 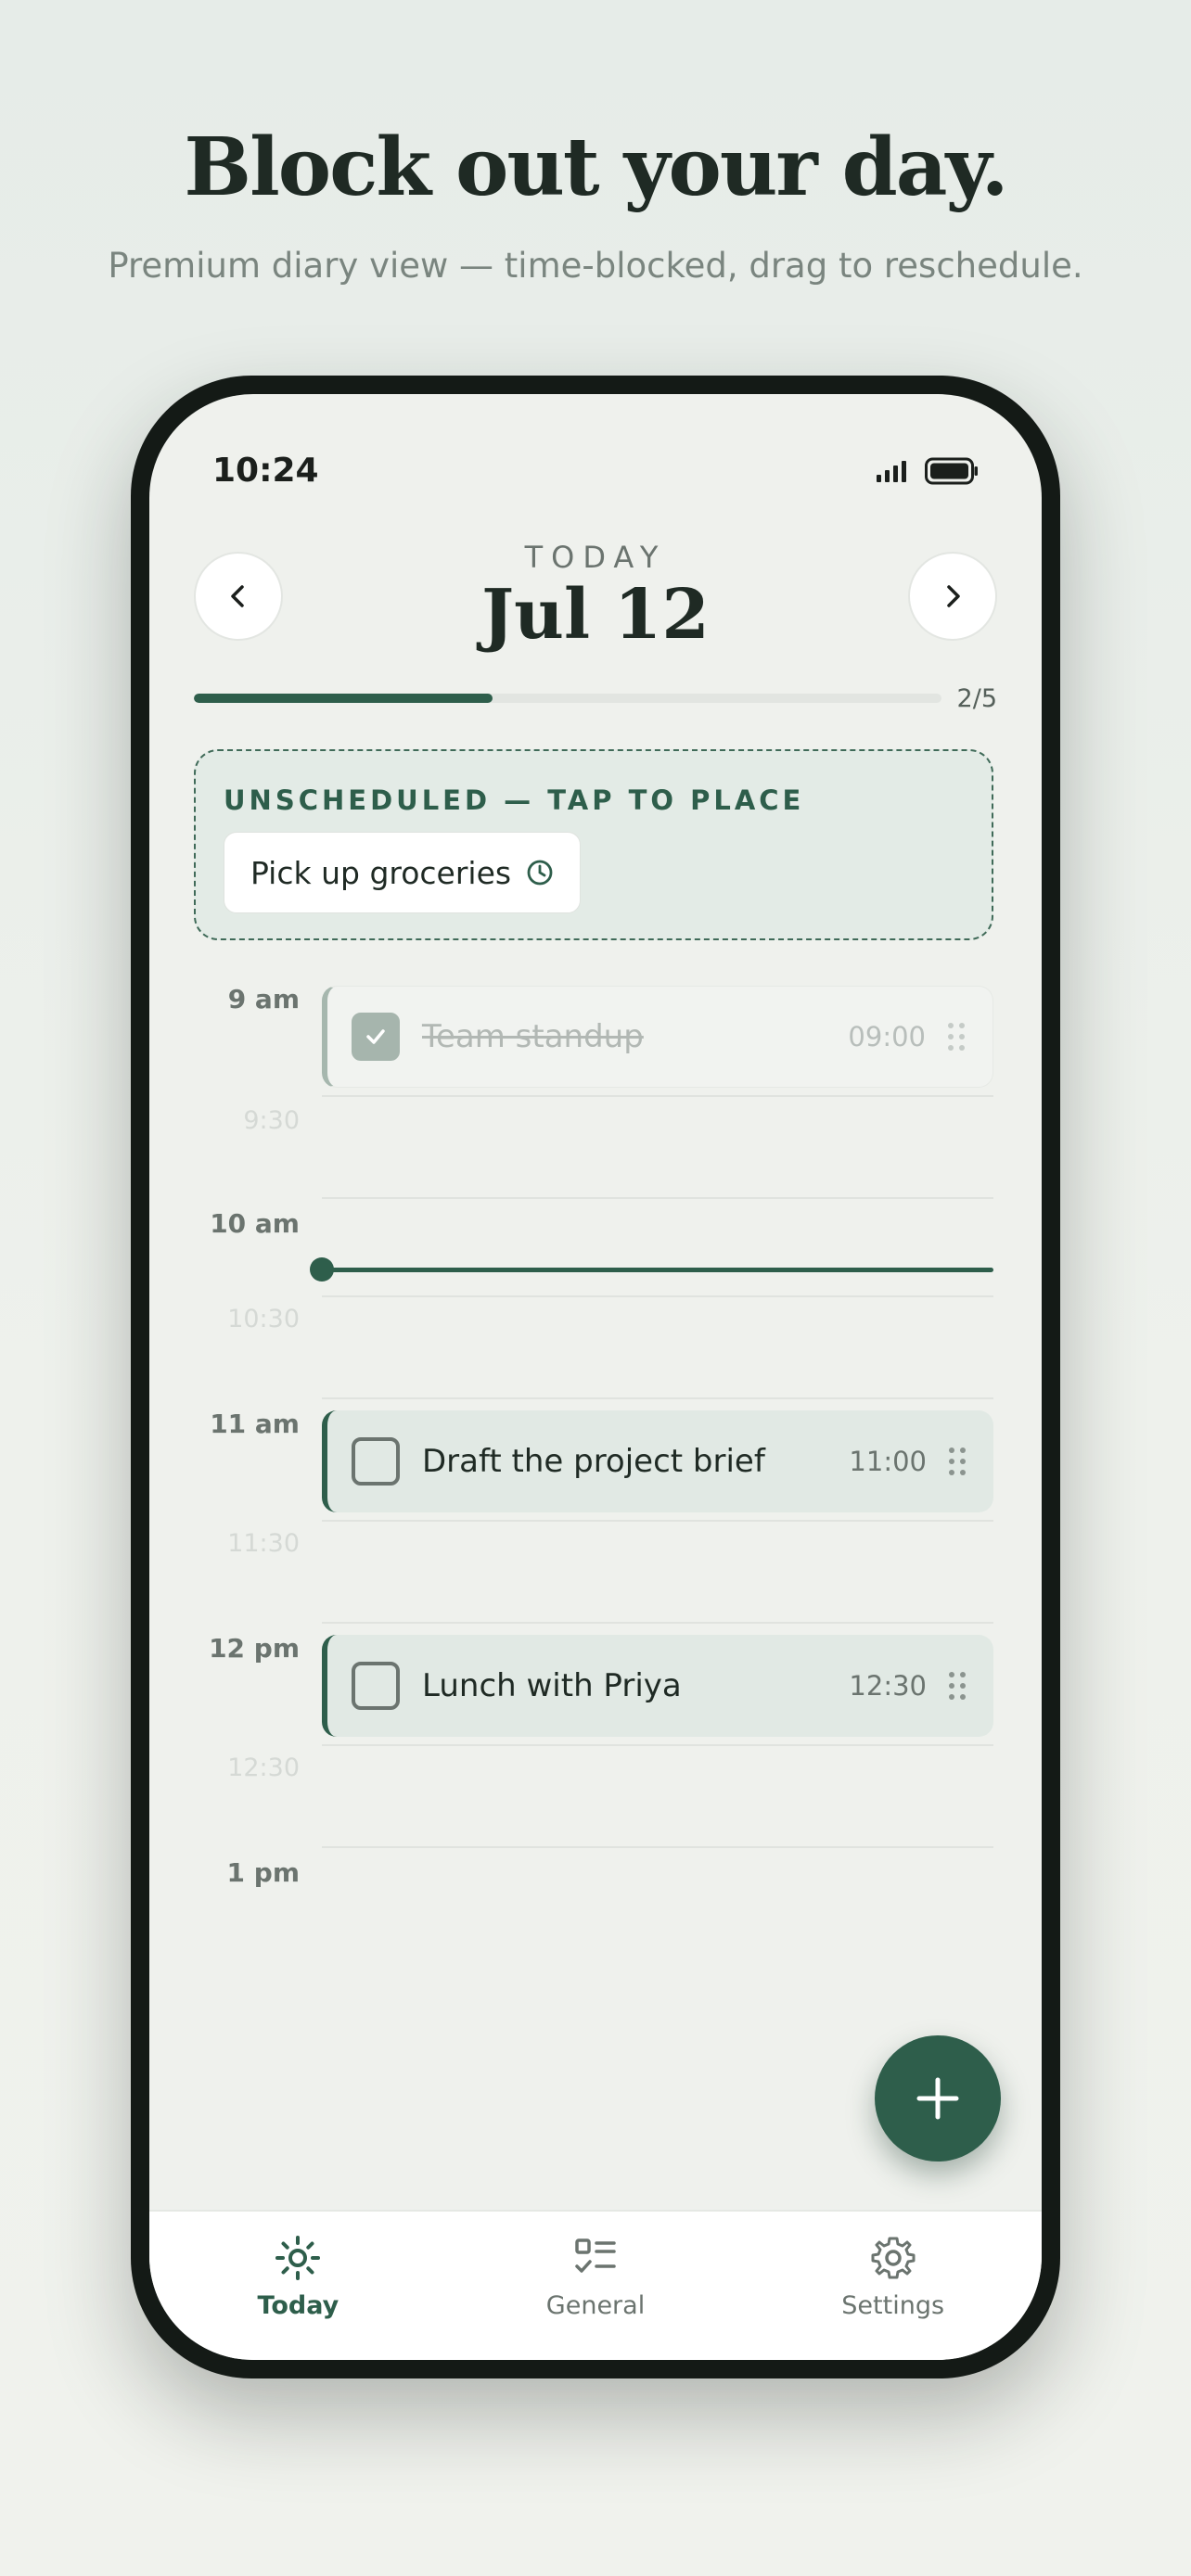 I want to click on half-hour-label: 11:30, so click(x=263, y=1544).